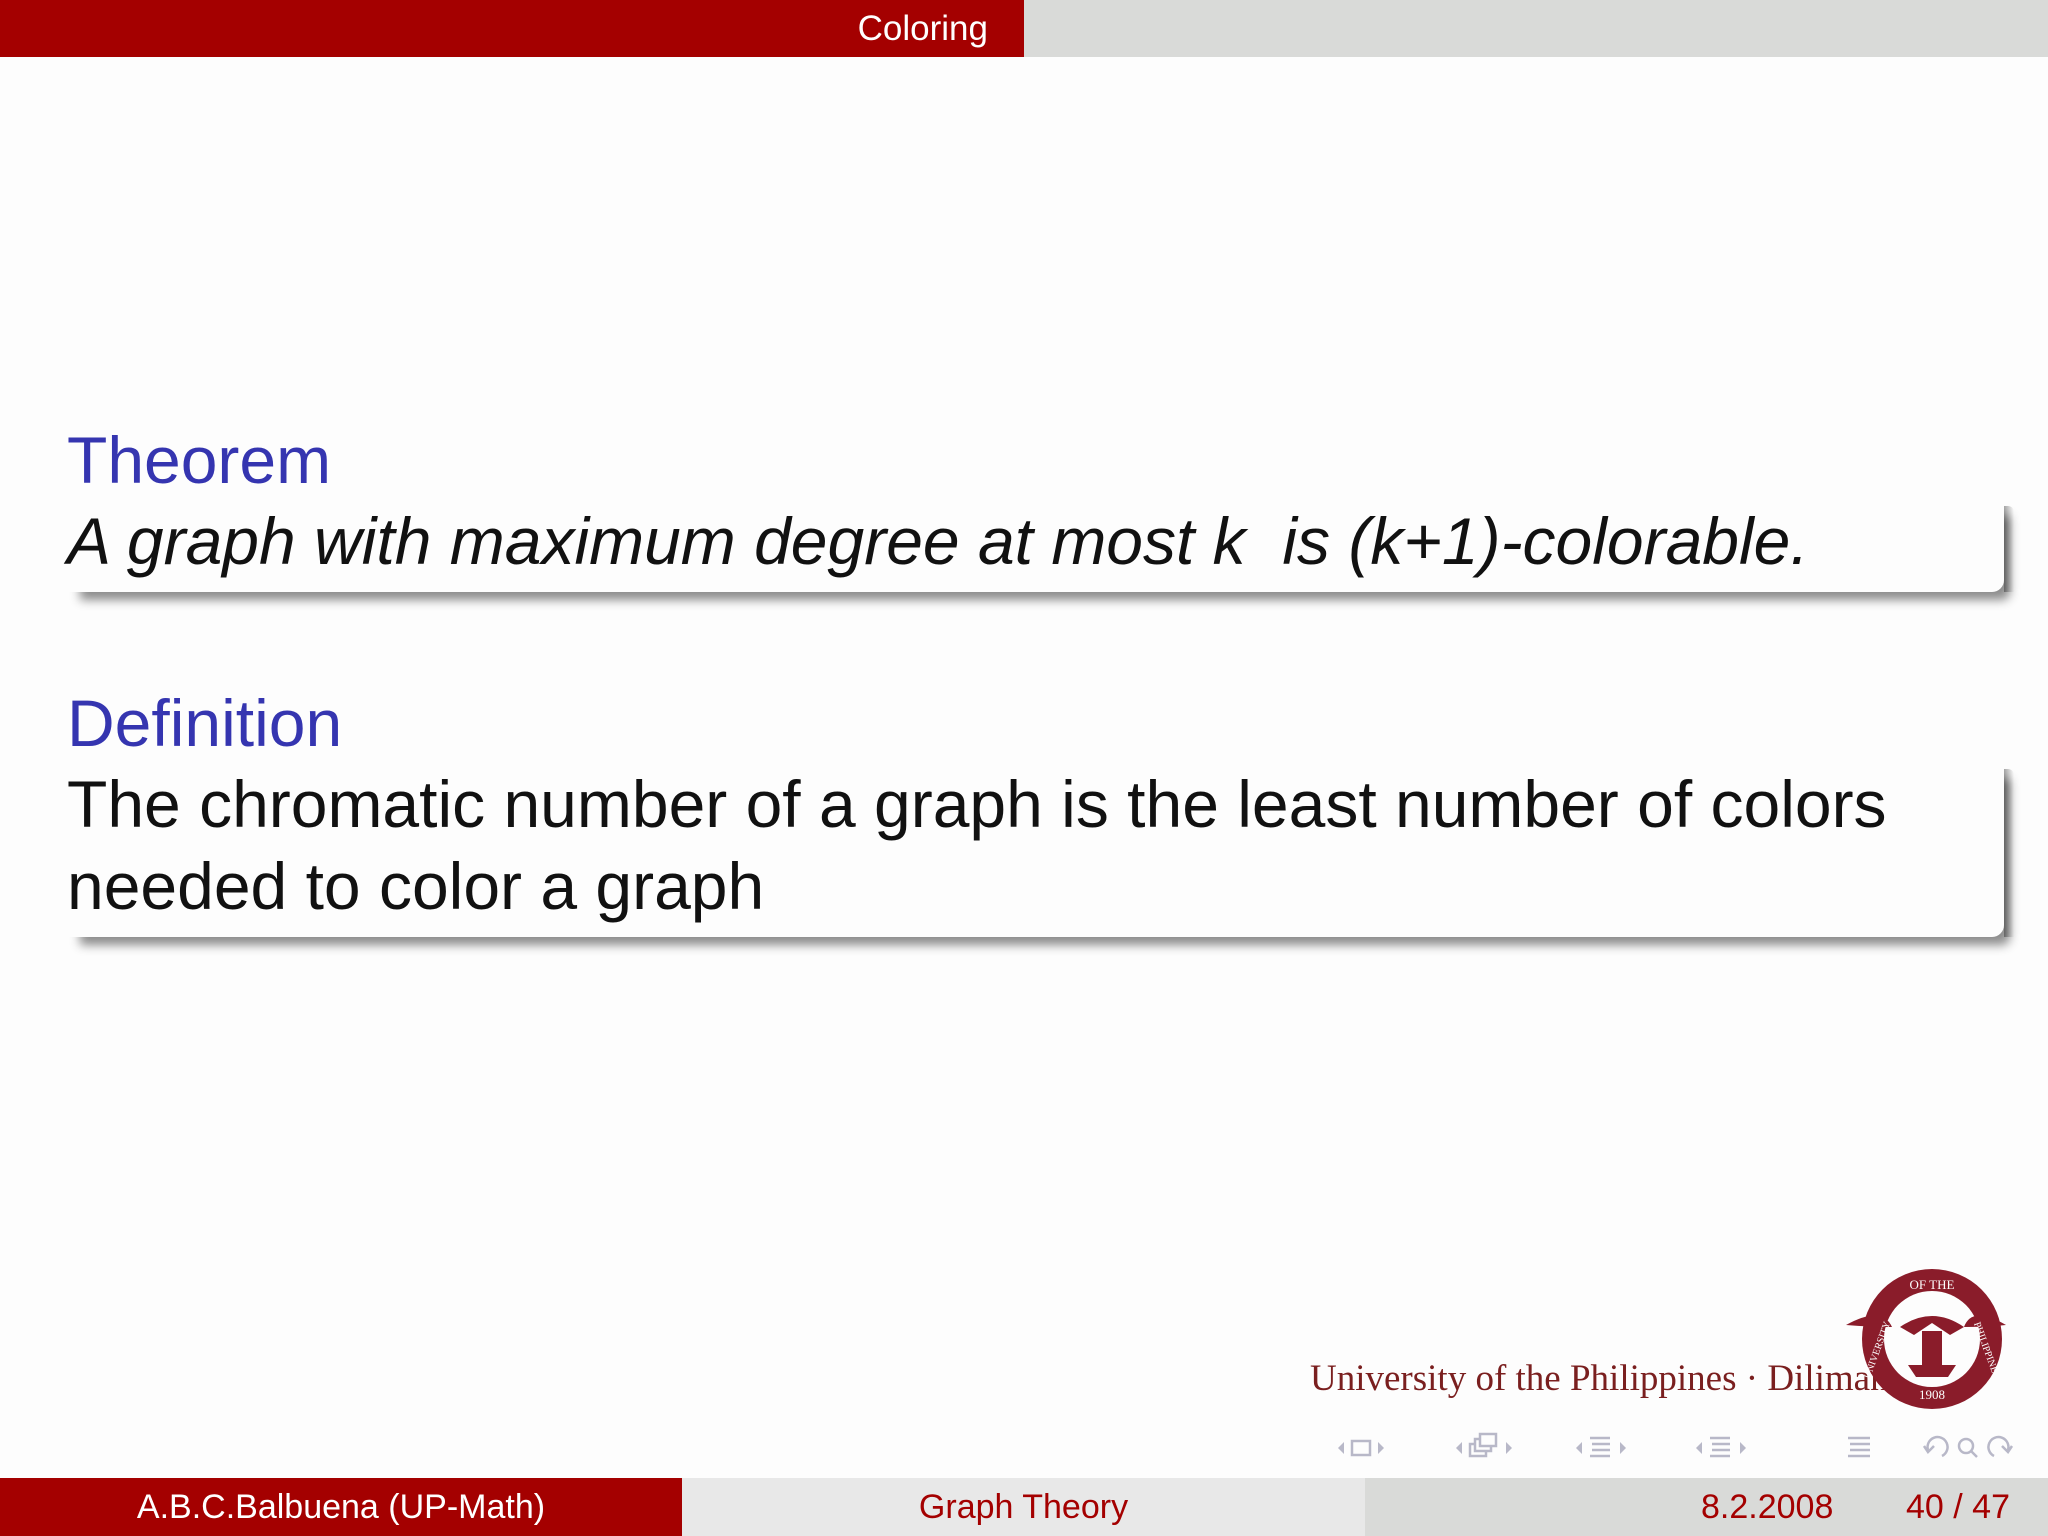 The width and height of the screenshot is (2048, 1536). Describe the element at coordinates (341, 1507) in the screenshot. I see `footer-author: A.B.C.Balbuena (UP-Math)` at that location.